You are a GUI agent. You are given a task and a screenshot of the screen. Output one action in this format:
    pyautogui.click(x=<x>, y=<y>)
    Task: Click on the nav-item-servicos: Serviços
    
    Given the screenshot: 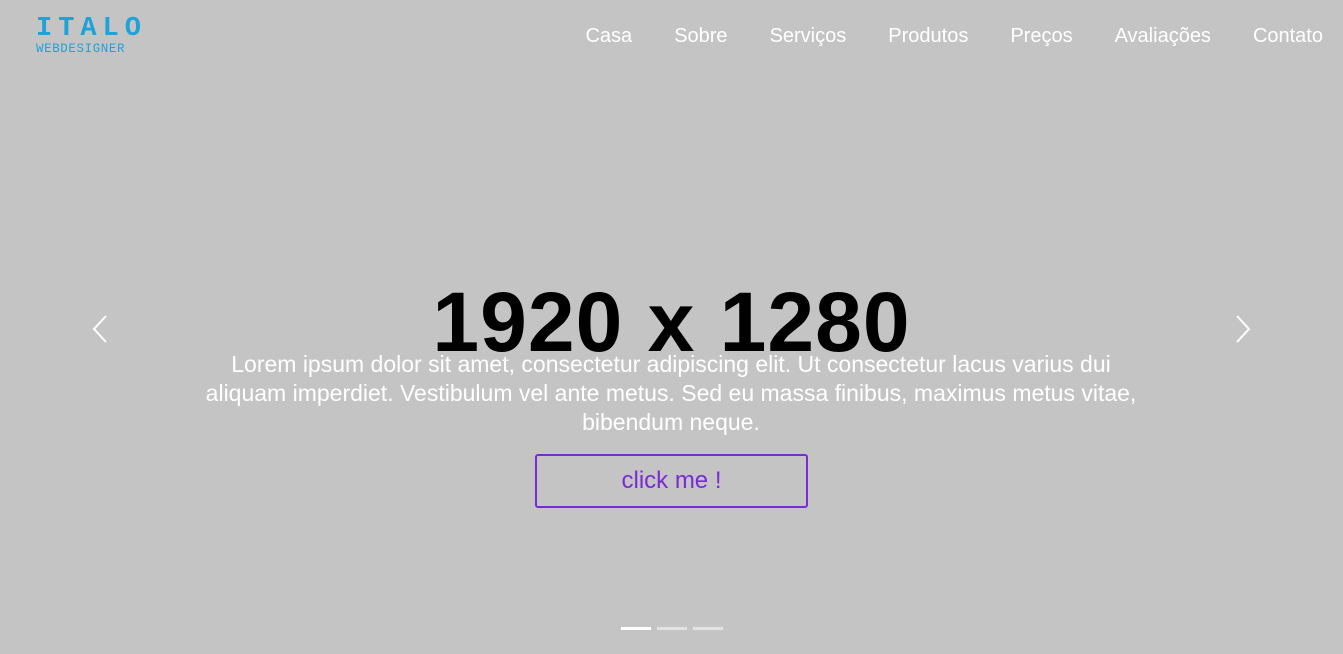 What is the action you would take?
    pyautogui.click(x=808, y=36)
    